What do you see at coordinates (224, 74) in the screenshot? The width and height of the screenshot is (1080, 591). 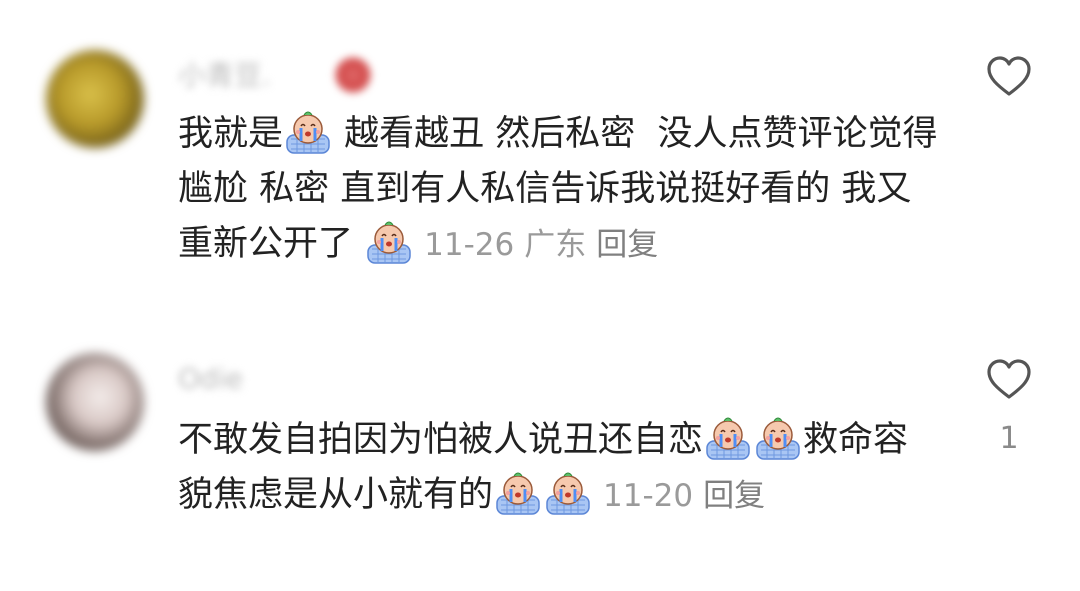 I see `username: 小青豆.` at bounding box center [224, 74].